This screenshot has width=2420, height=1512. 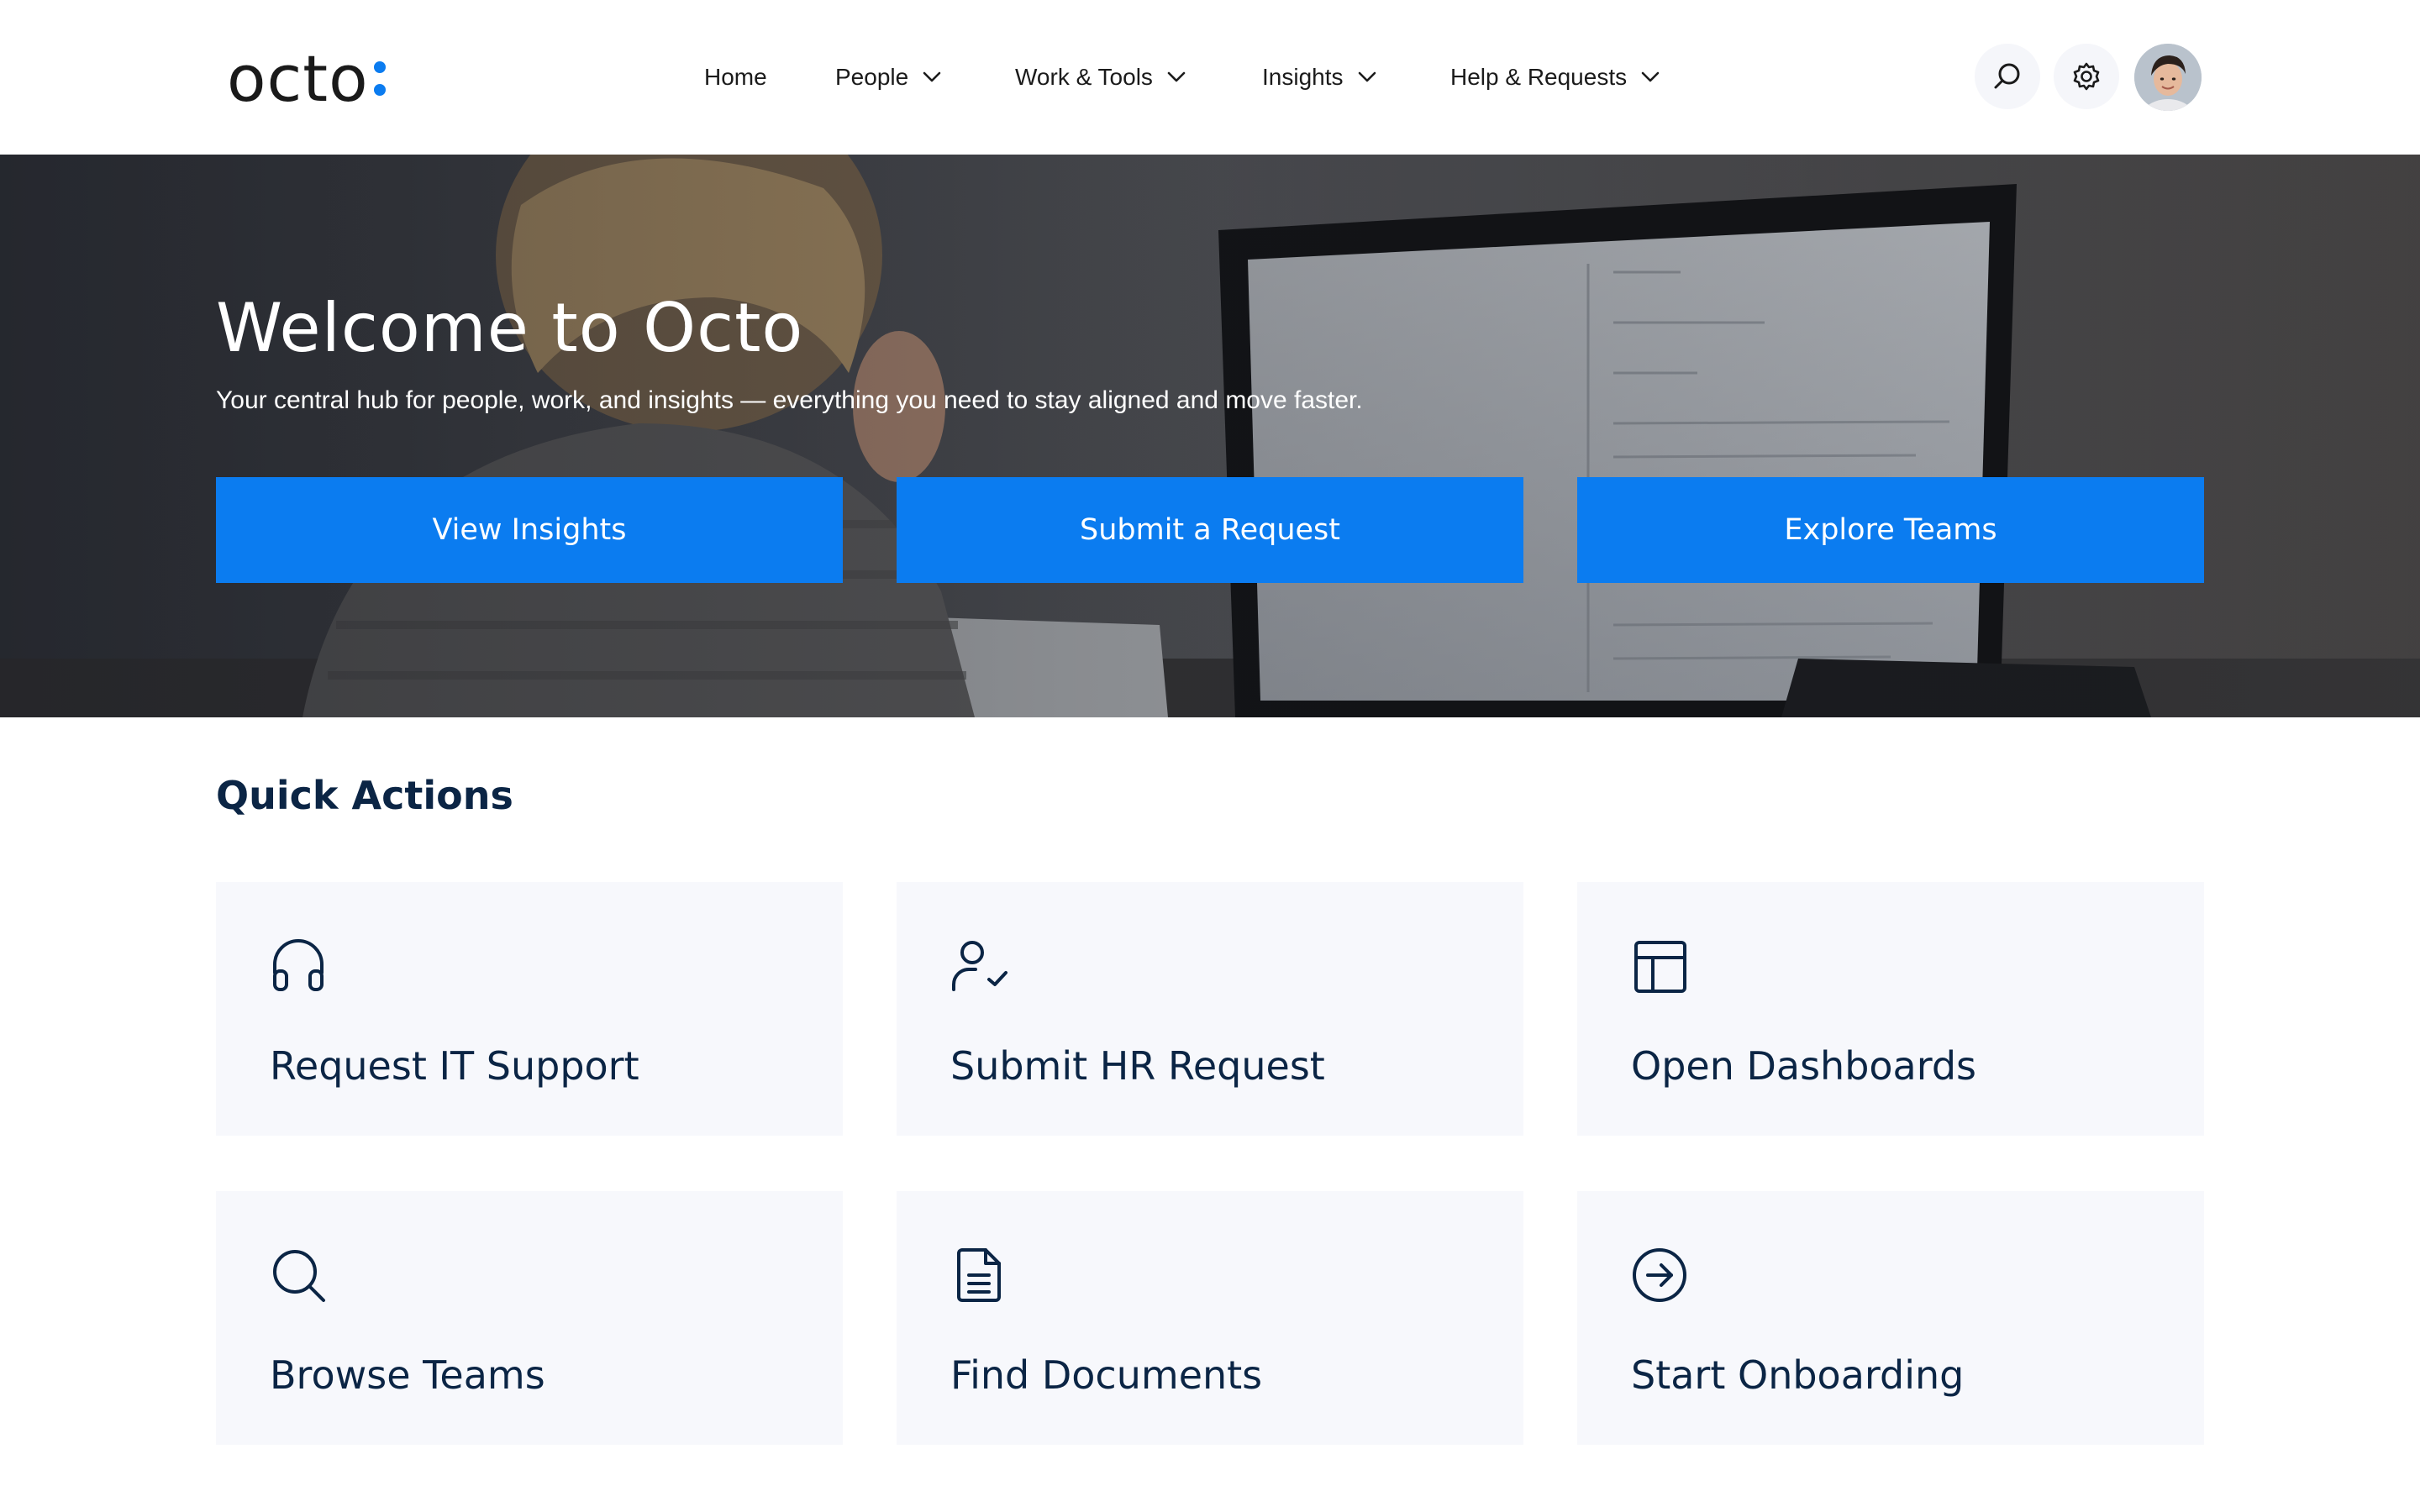 I want to click on quick-action-browse-teams: Browse Teams, so click(x=529, y=1318).